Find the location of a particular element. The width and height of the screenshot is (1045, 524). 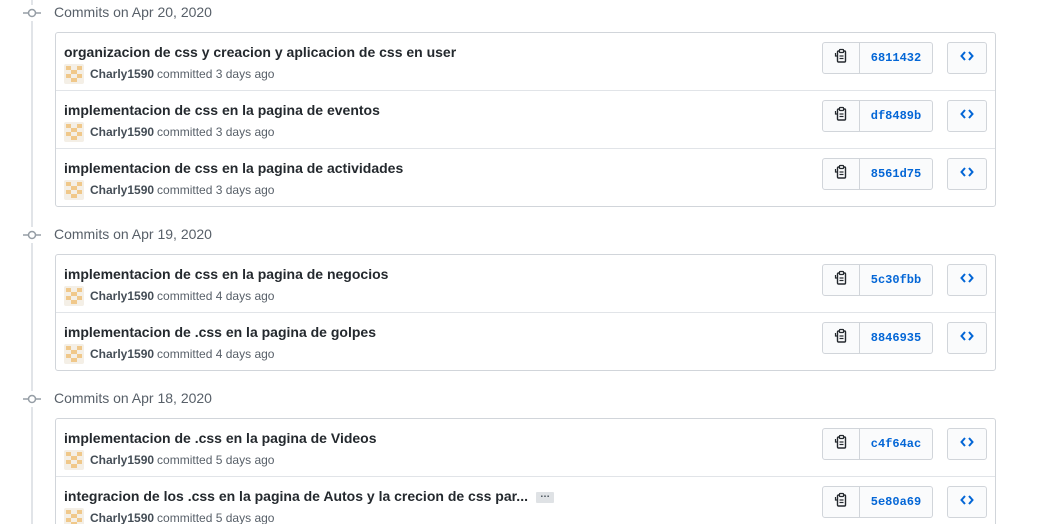

commit-sha-button-group: 8846935 is located at coordinates (877, 338).